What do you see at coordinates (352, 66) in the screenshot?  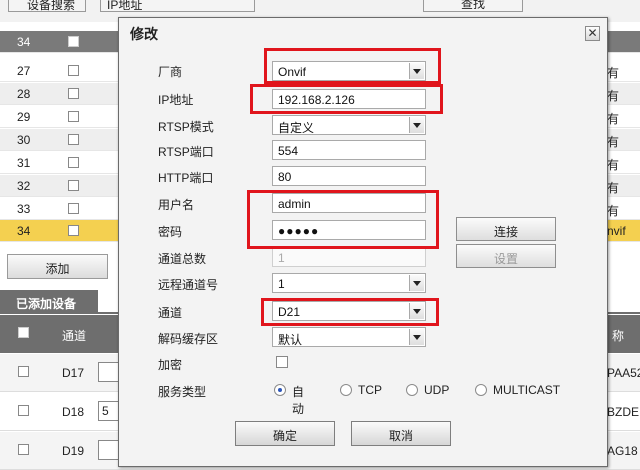 I see `highlight-box-manufacturer` at bounding box center [352, 66].